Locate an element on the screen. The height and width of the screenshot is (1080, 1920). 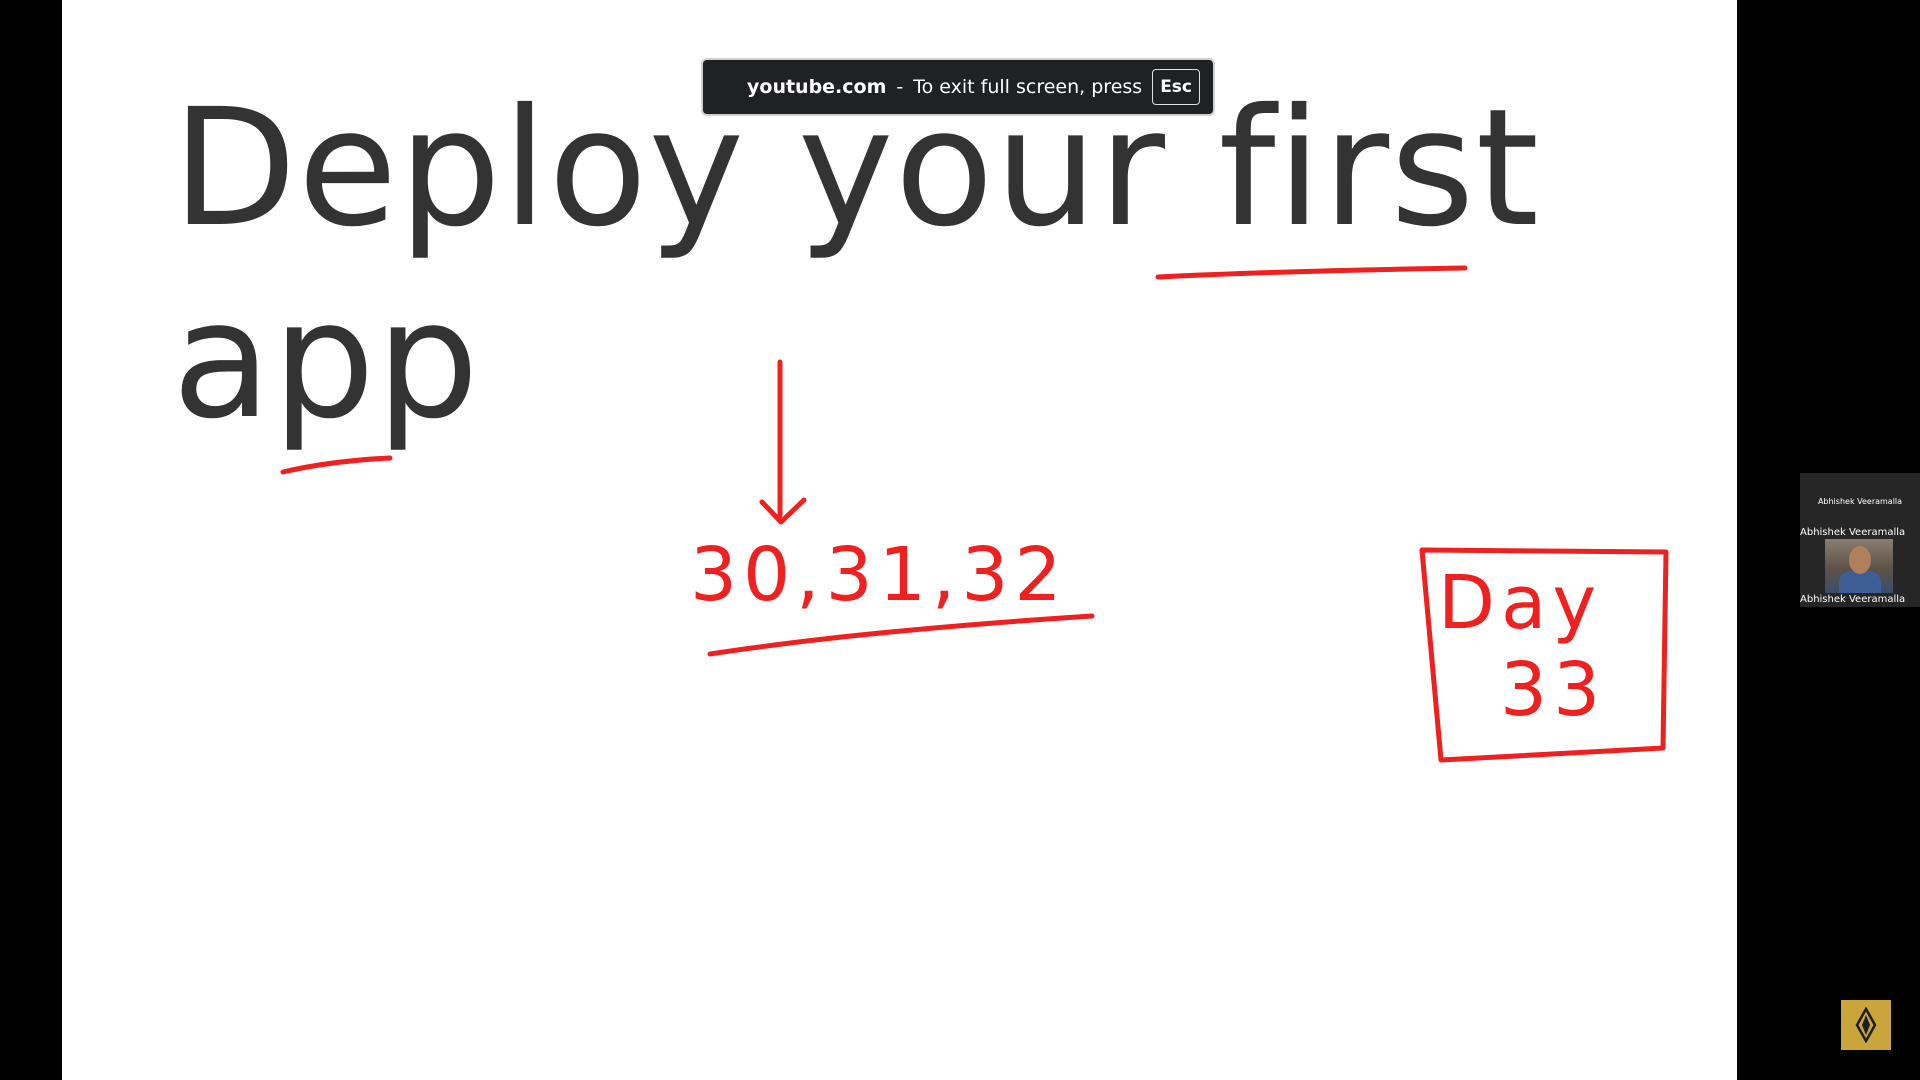
participant-face is located at coordinates (1860, 560).